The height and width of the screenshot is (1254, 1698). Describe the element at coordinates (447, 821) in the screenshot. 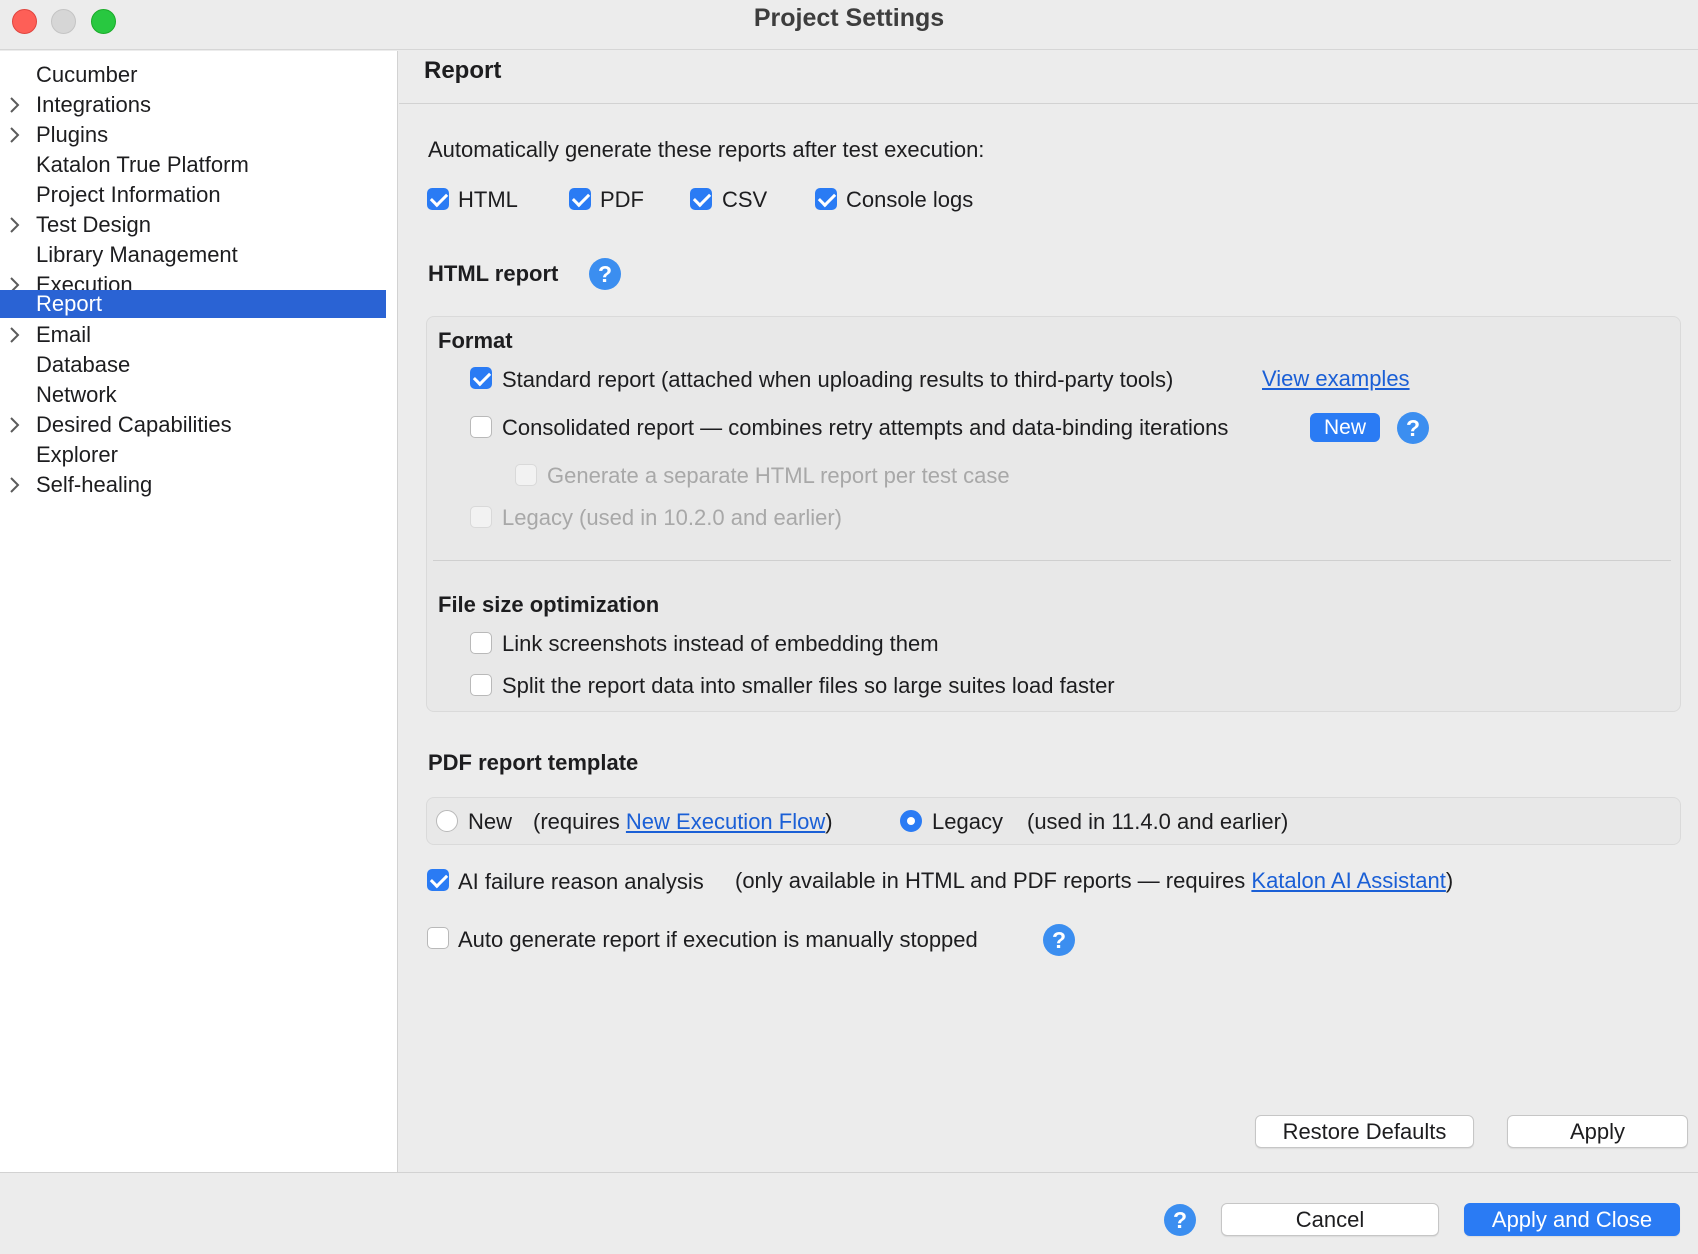

I see `pdf-template-new-radio` at that location.